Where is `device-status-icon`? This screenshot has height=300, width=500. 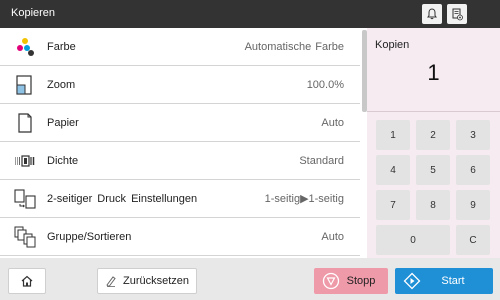
device-status-icon is located at coordinates (457, 14).